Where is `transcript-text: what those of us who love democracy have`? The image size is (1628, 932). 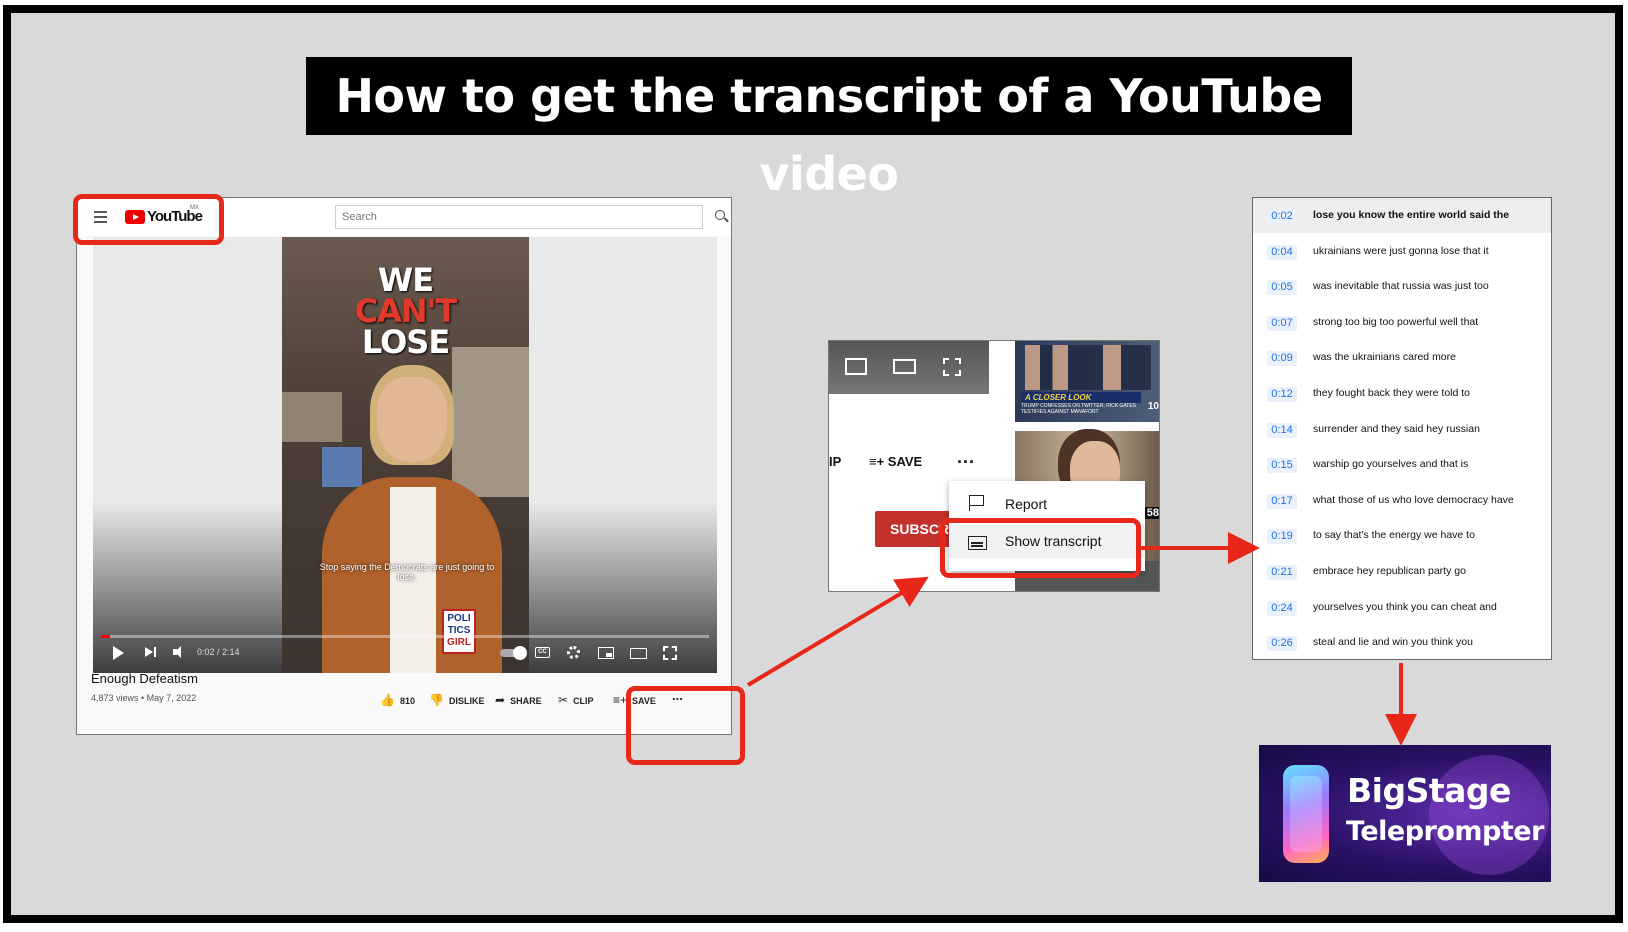
transcript-text: what those of us who love democracy have is located at coordinates (1413, 499).